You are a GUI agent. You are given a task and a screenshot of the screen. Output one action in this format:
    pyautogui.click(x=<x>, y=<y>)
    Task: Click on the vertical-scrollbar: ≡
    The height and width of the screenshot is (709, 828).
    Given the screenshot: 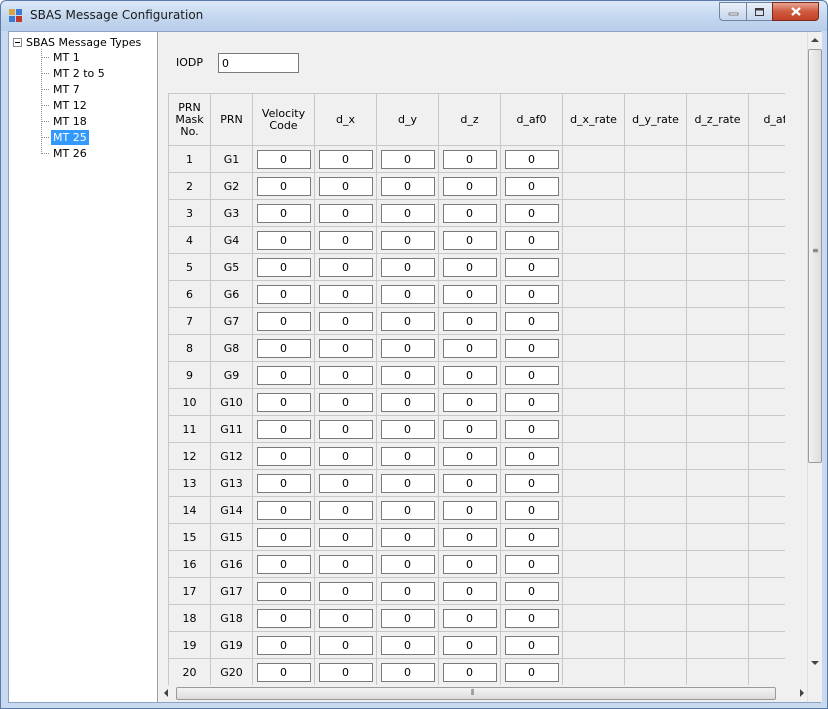 What is the action you would take?
    pyautogui.click(x=814, y=367)
    